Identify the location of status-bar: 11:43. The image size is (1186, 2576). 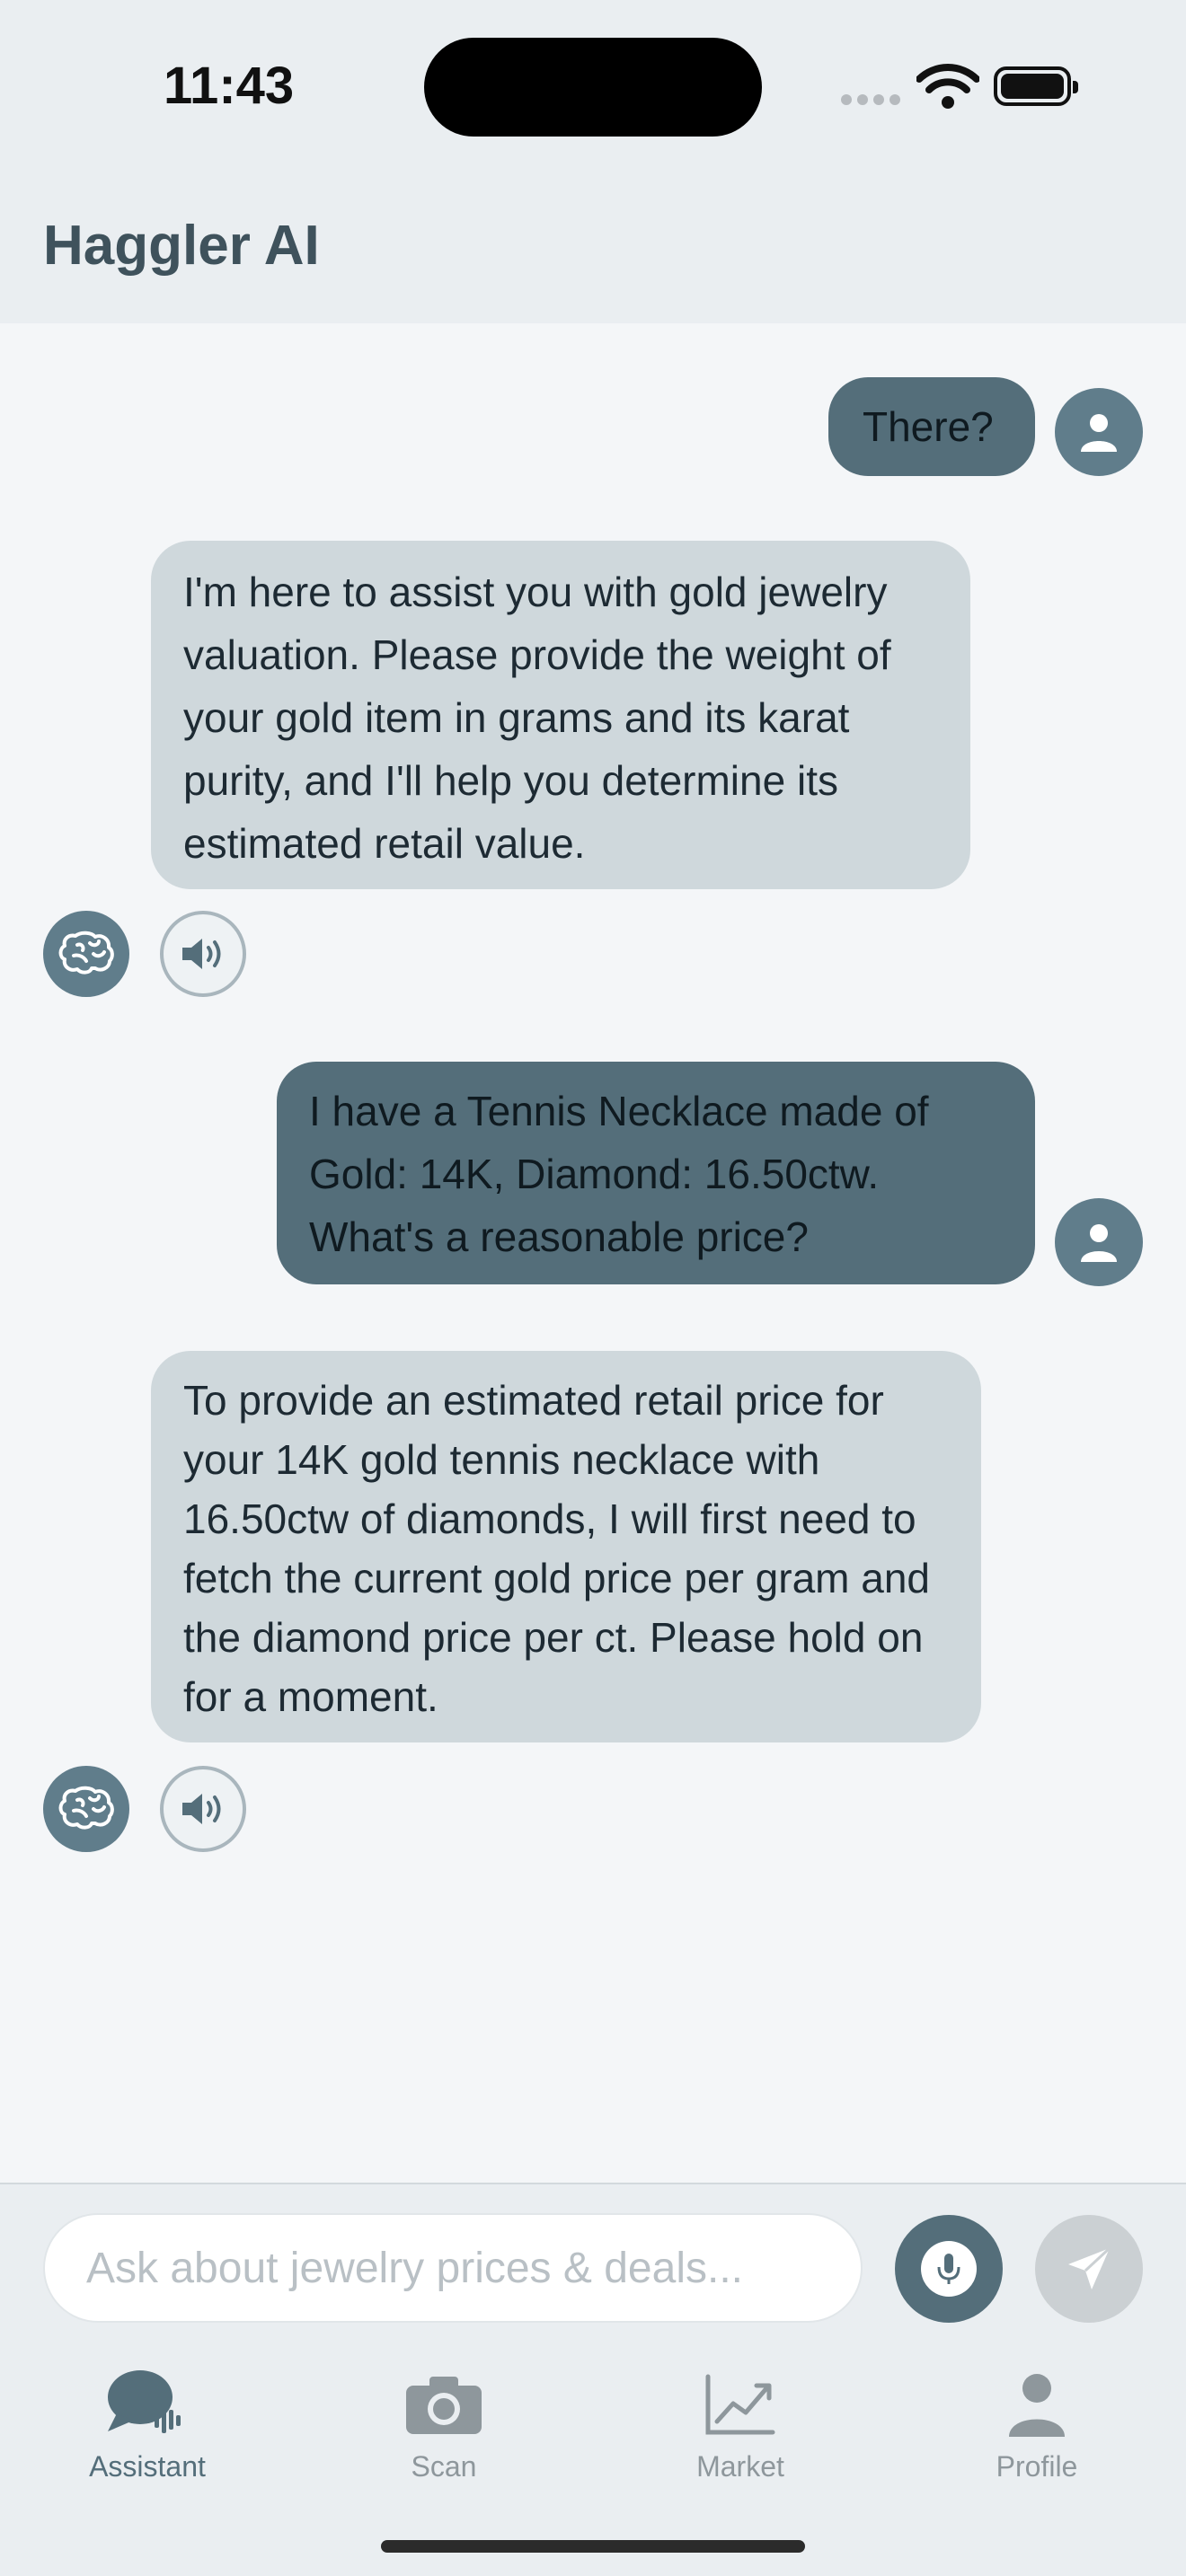
(593, 90).